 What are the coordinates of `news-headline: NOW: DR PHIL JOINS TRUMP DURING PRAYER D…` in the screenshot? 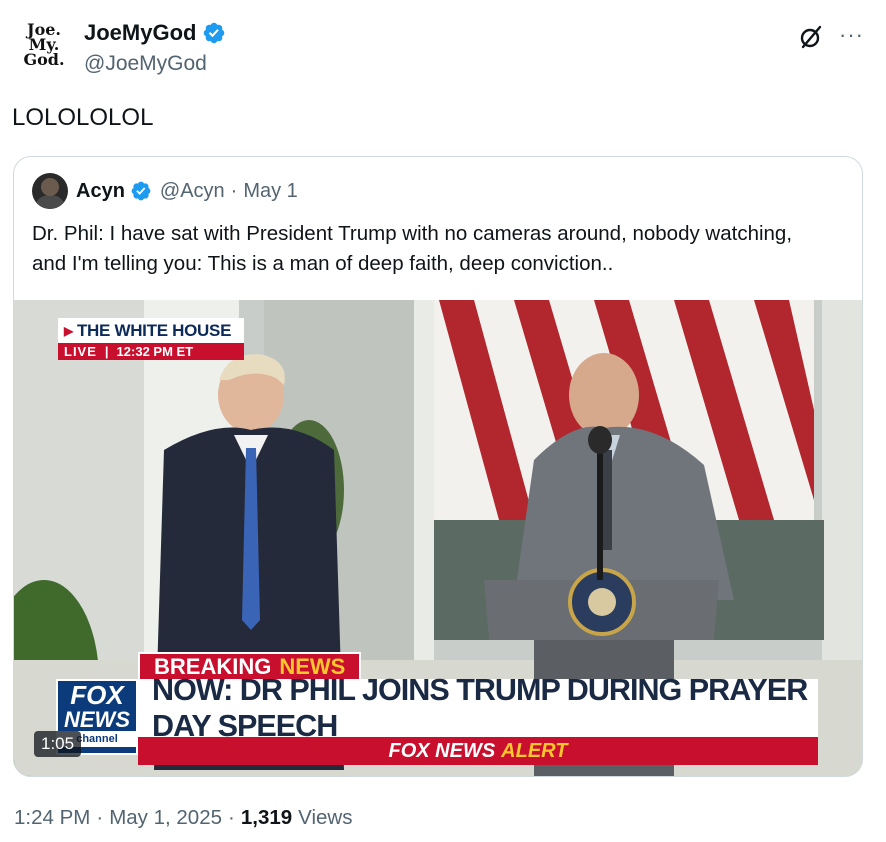 It's located at (478, 707).